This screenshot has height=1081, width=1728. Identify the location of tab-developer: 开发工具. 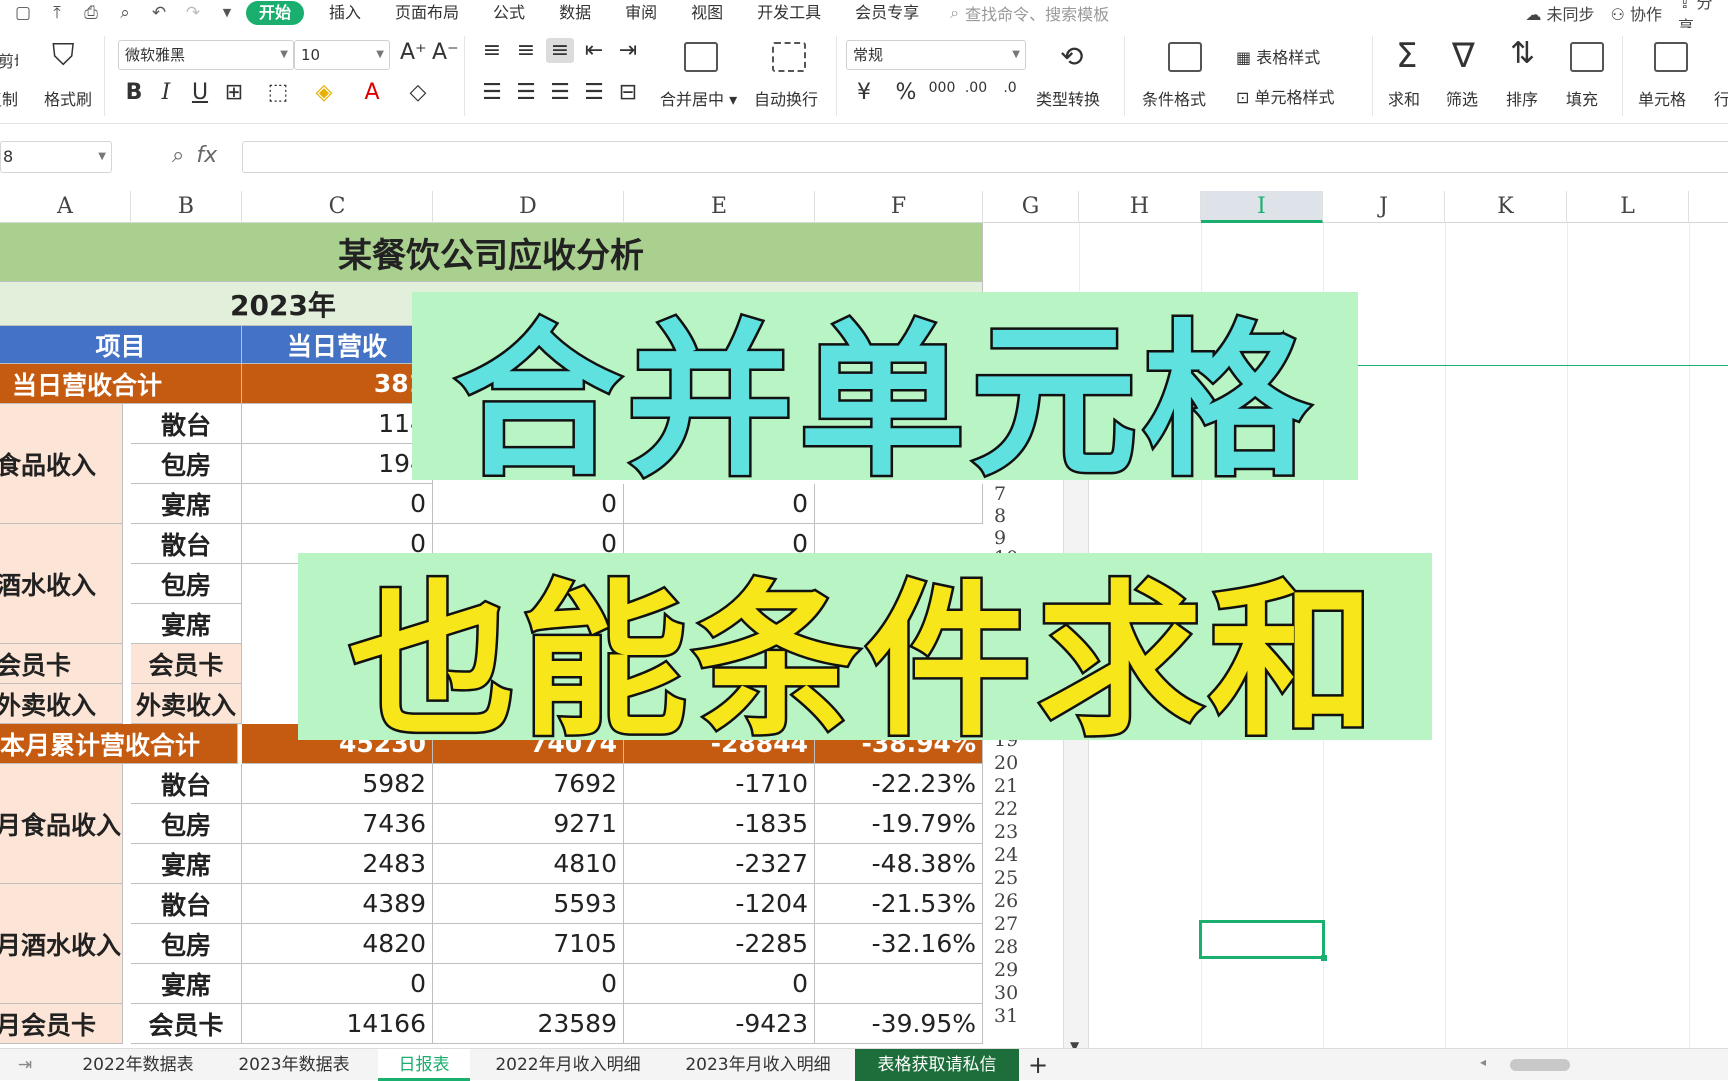
(789, 13).